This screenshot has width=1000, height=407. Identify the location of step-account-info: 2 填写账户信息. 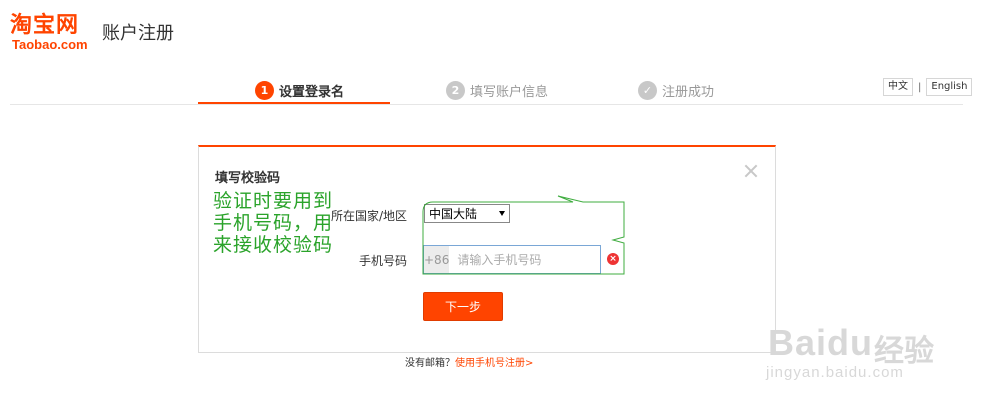
(497, 90).